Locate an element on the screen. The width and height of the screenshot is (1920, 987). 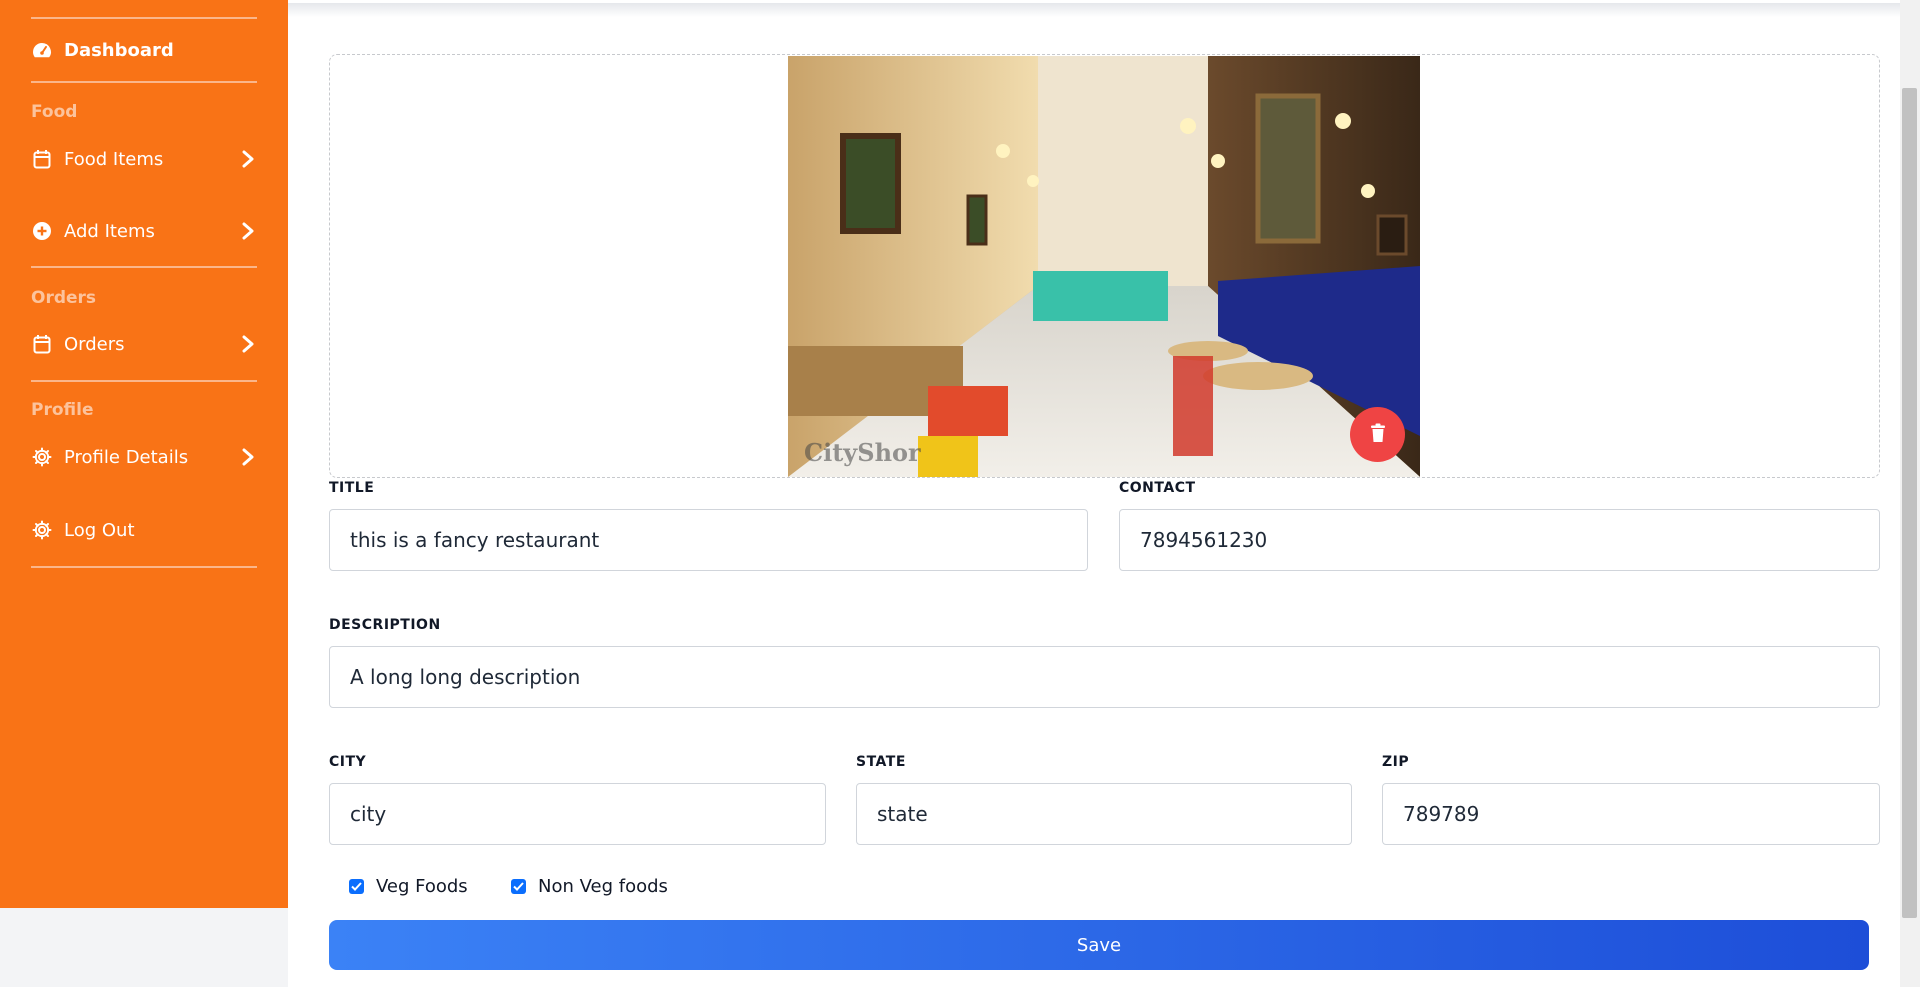
sidebar-item-label: Log Out is located at coordinates (99, 530).